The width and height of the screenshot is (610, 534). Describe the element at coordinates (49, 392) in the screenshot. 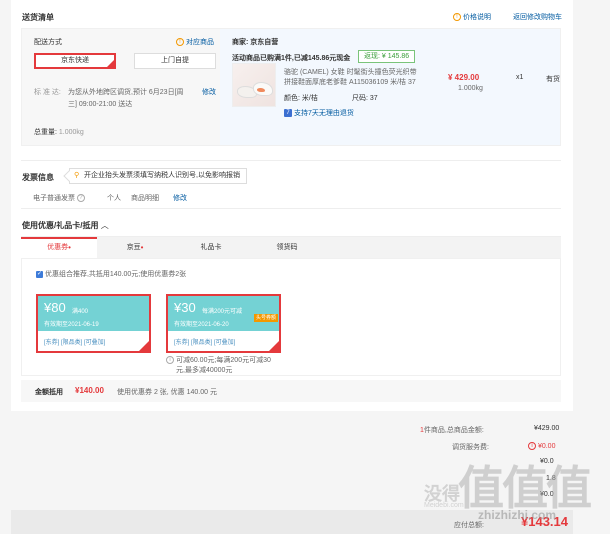

I see `discount-amount-label: 金额抵用` at that location.